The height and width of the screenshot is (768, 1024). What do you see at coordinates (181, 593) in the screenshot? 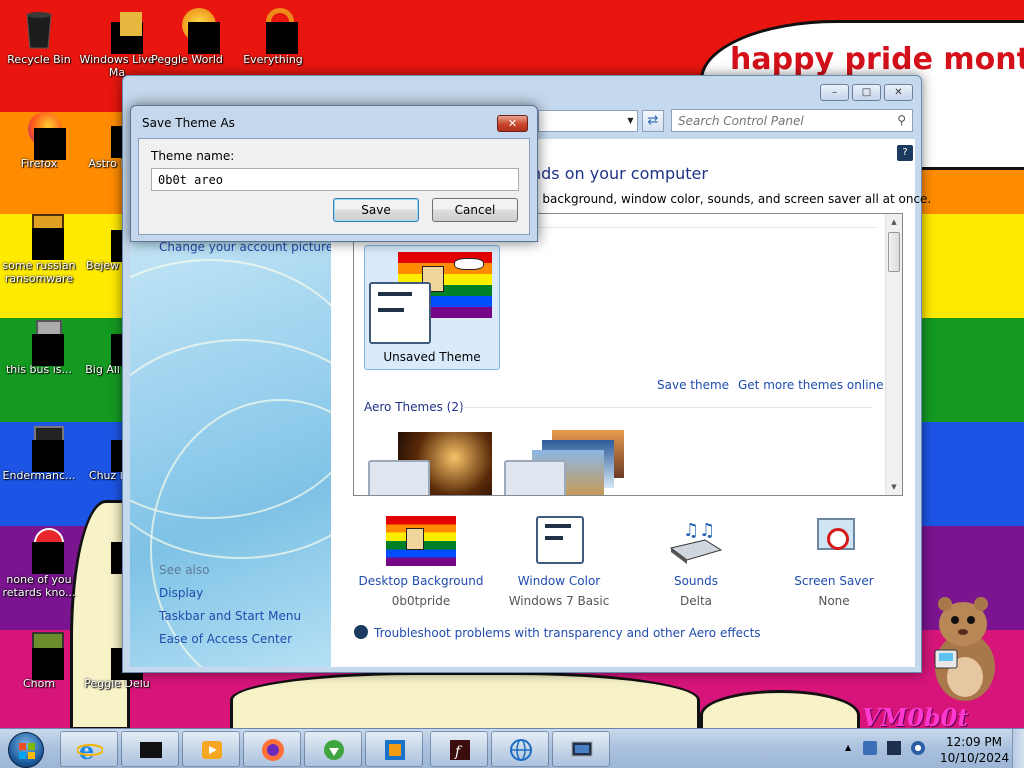
I see `display-link: Display` at bounding box center [181, 593].